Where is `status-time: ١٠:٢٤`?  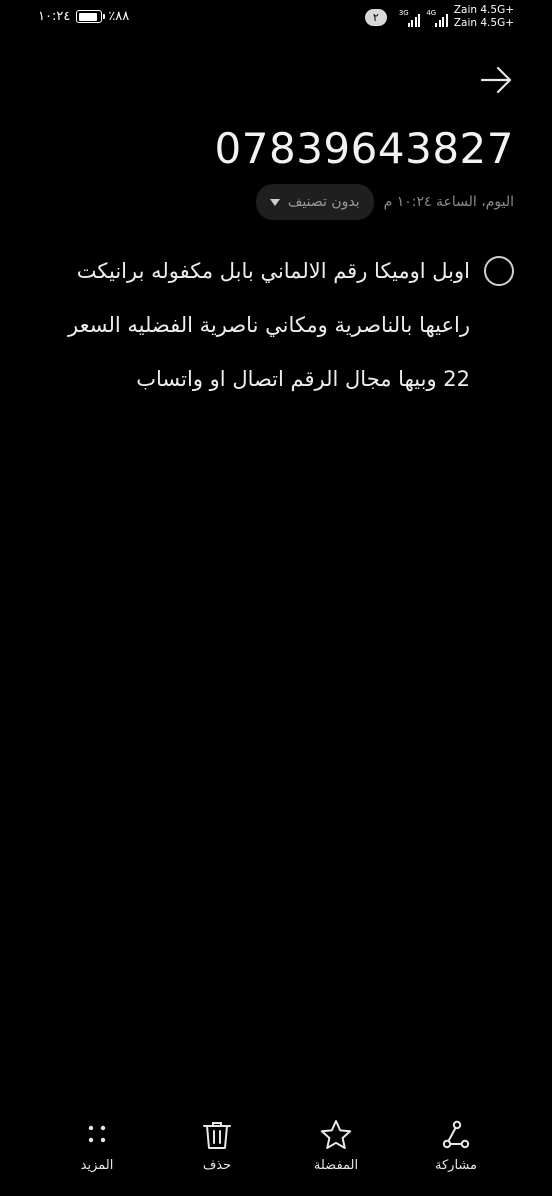
status-time: ١٠:٢٤ is located at coordinates (54, 16).